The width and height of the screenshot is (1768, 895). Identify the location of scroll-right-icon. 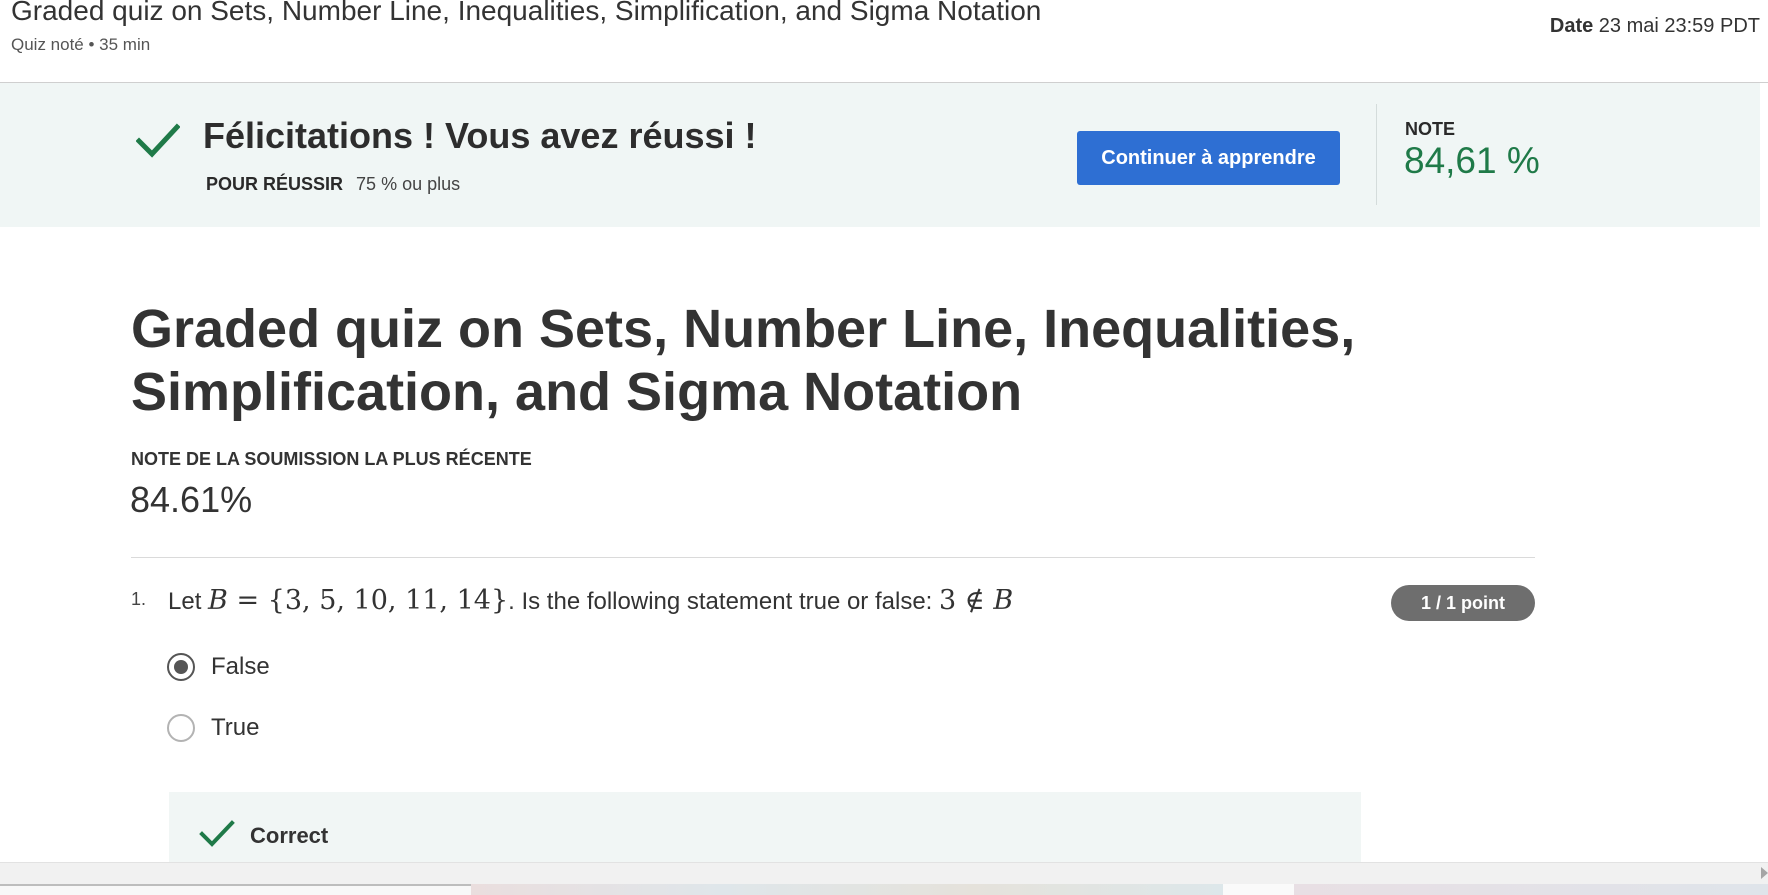
(1764, 873).